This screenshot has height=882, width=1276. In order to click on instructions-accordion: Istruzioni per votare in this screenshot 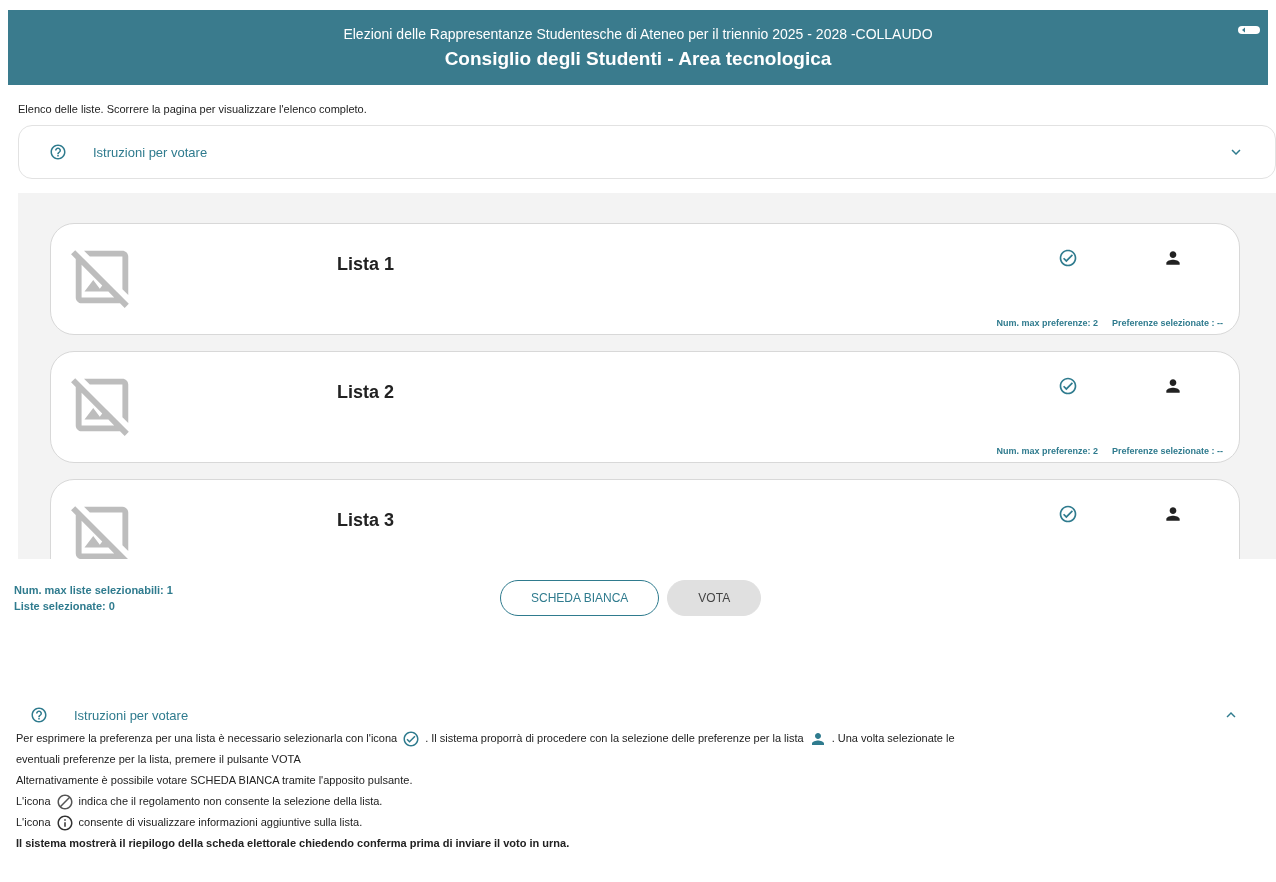, I will do `click(647, 152)`.